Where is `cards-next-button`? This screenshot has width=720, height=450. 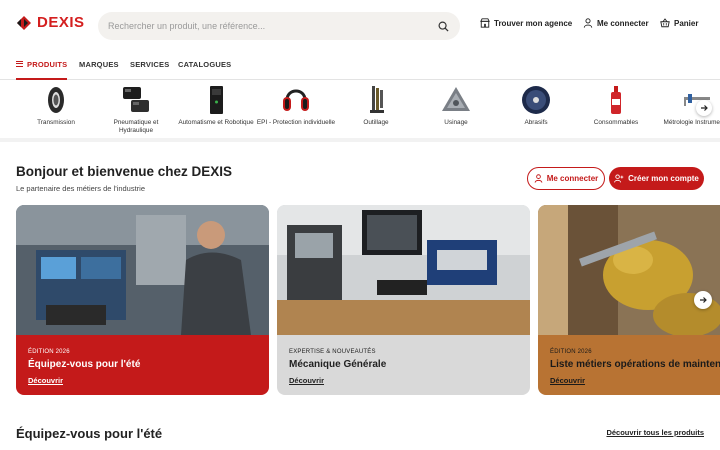 cards-next-button is located at coordinates (703, 300).